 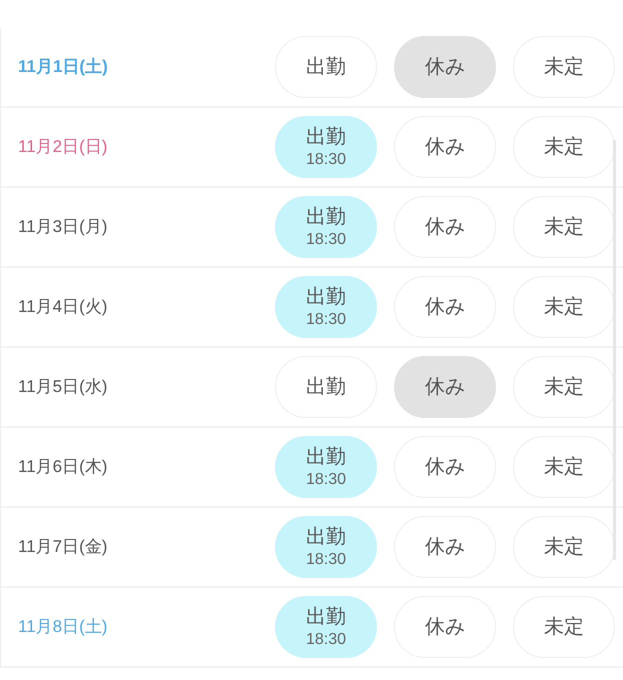 What do you see at coordinates (63, 547) in the screenshot?
I see `date-label: 11月7日(金)` at bounding box center [63, 547].